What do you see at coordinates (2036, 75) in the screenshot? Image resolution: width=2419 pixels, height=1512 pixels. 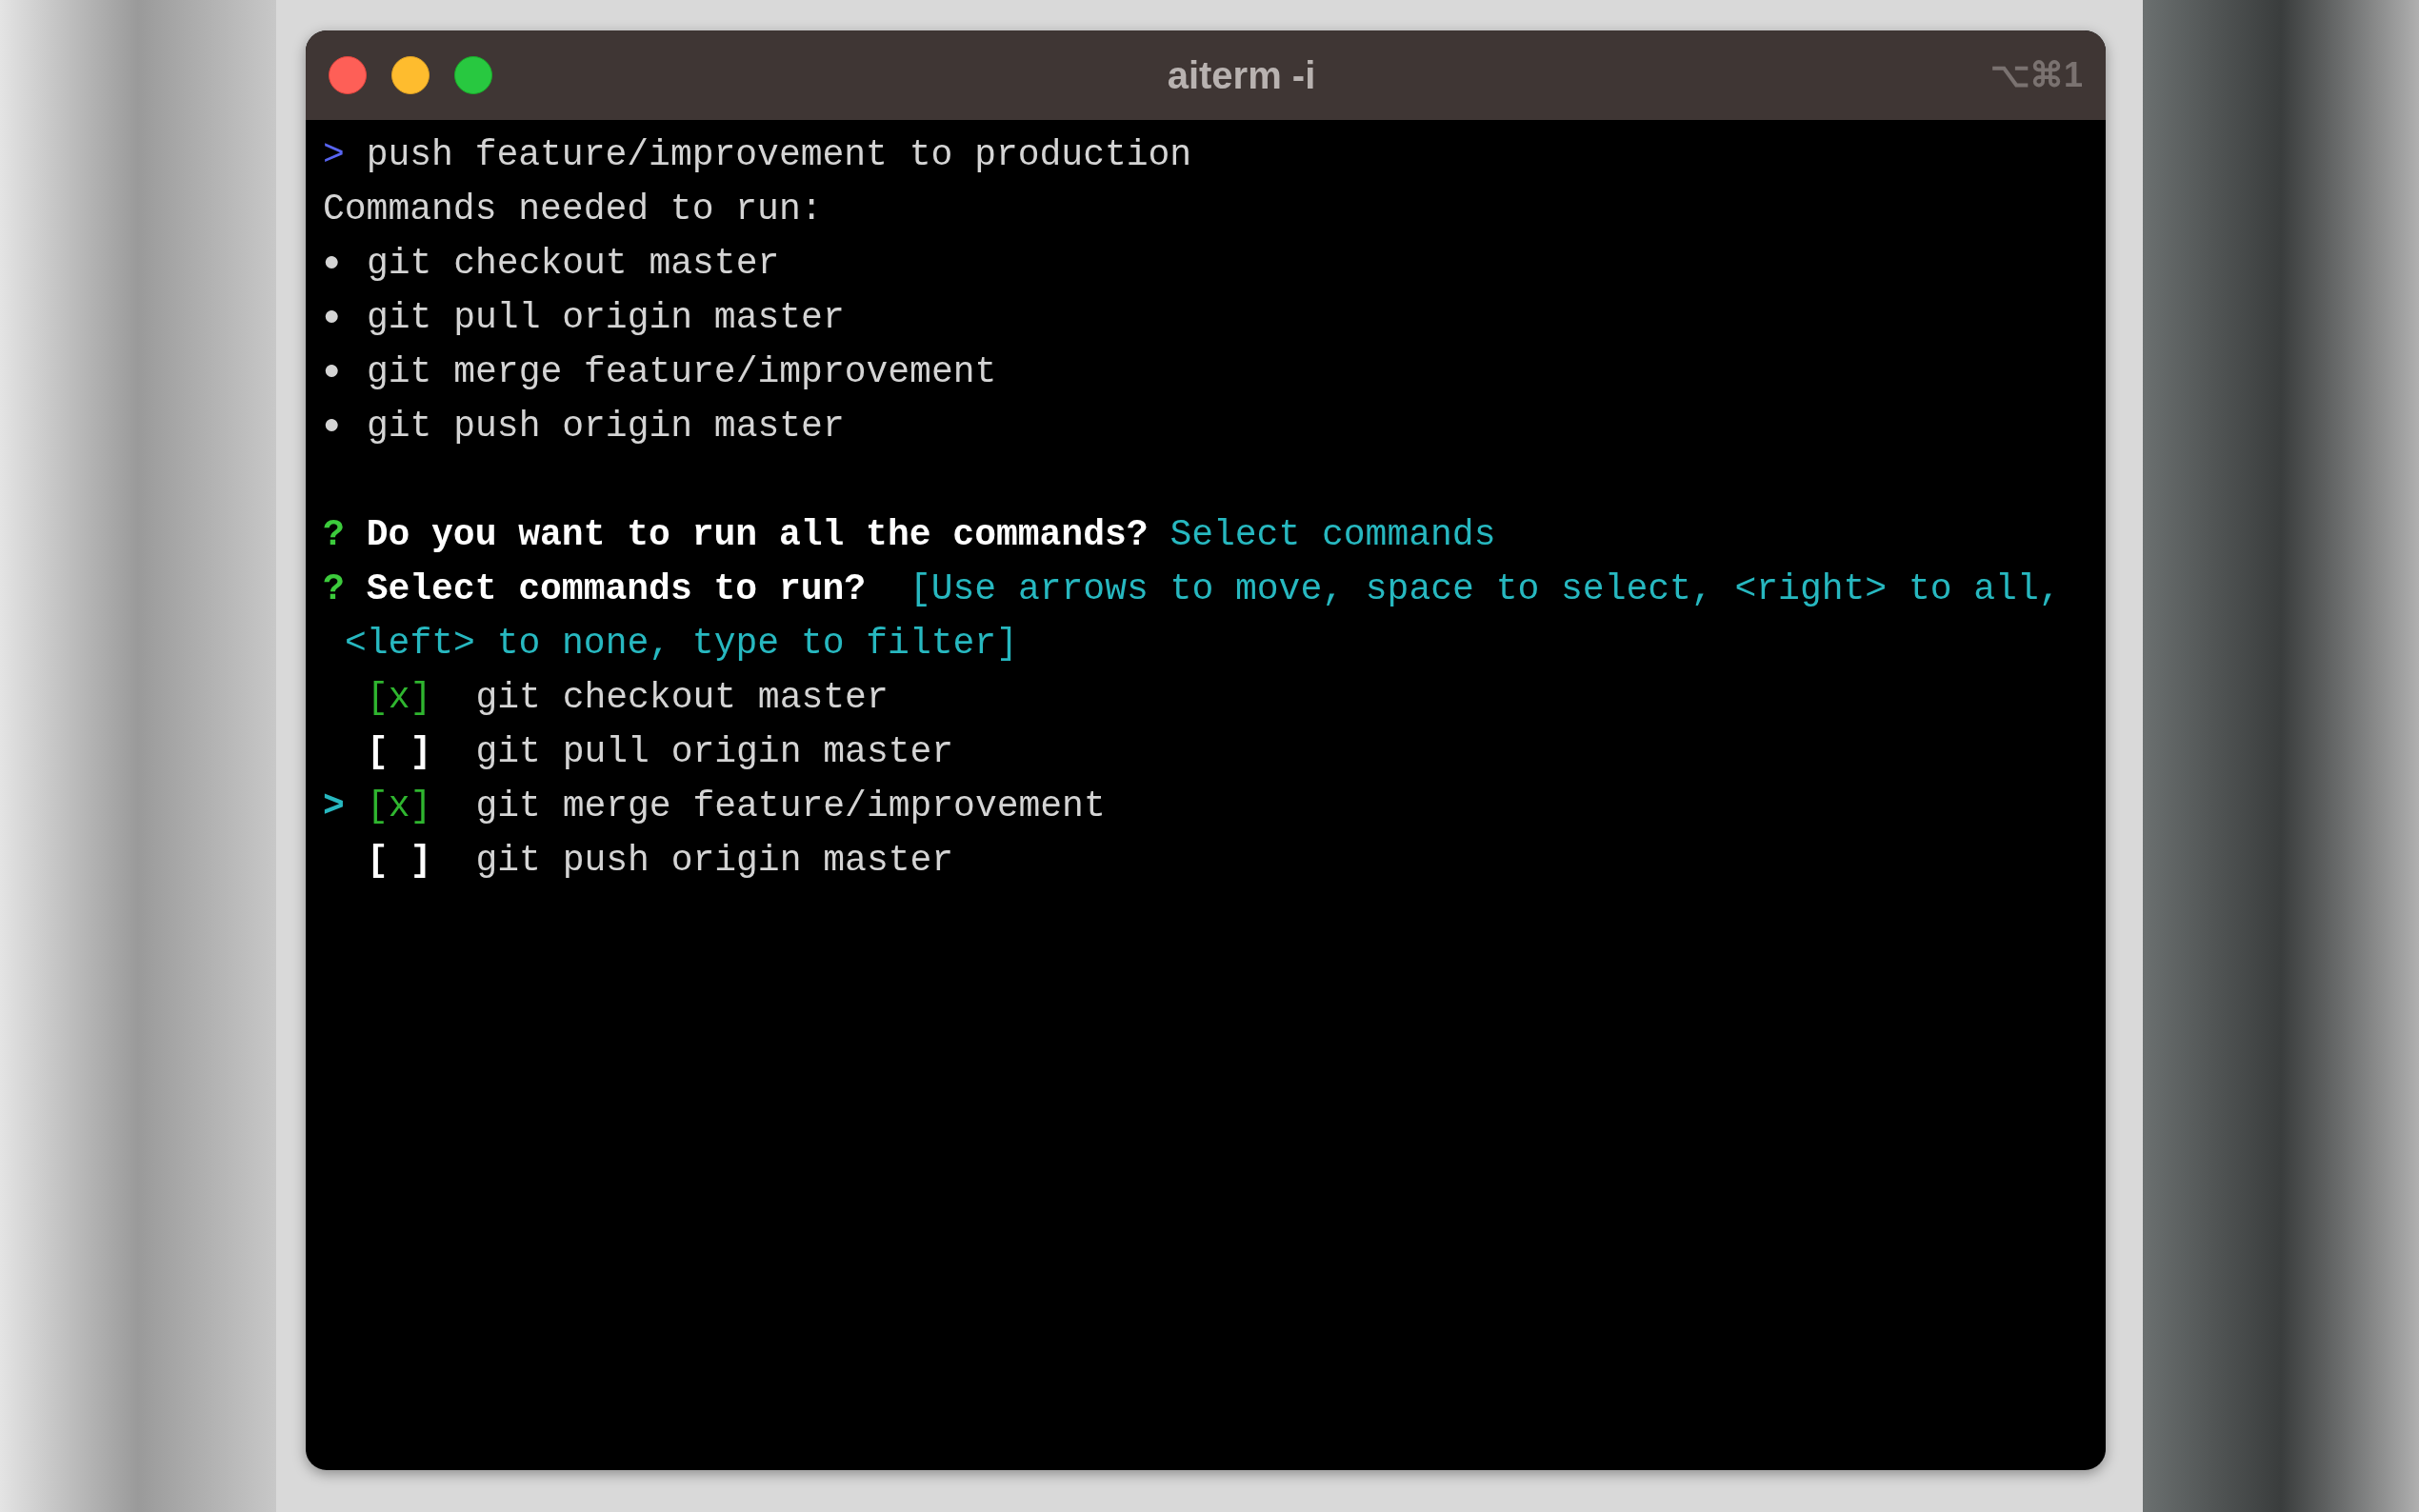 I see `shortcut-label: ⌥⌘1` at bounding box center [2036, 75].